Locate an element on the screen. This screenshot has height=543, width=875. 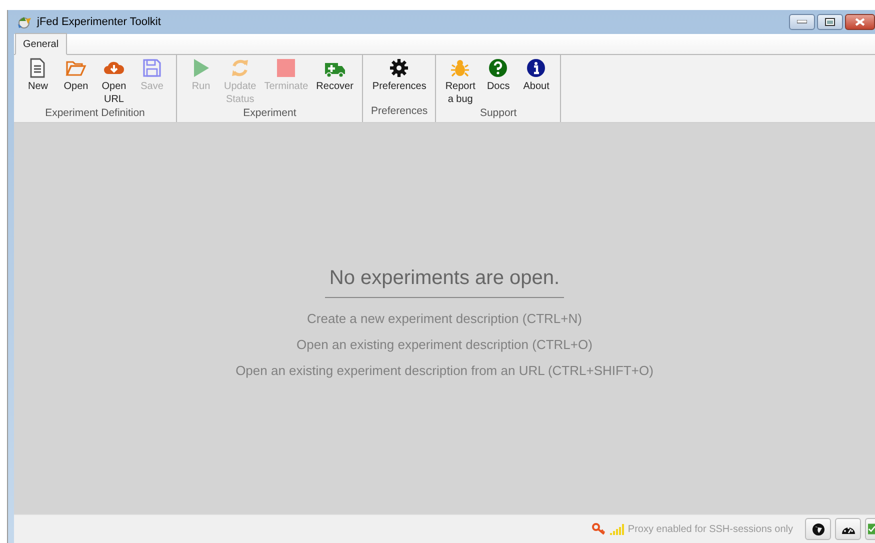
close-icon is located at coordinates (860, 22).